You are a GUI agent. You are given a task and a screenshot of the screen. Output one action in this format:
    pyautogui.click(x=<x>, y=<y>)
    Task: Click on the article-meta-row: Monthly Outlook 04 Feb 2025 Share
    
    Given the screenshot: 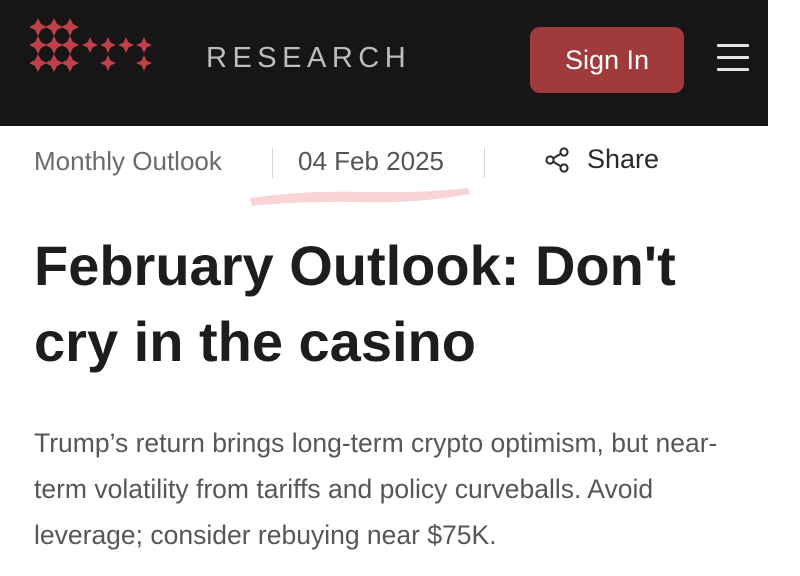 What is the action you would take?
    pyautogui.click(x=400, y=166)
    